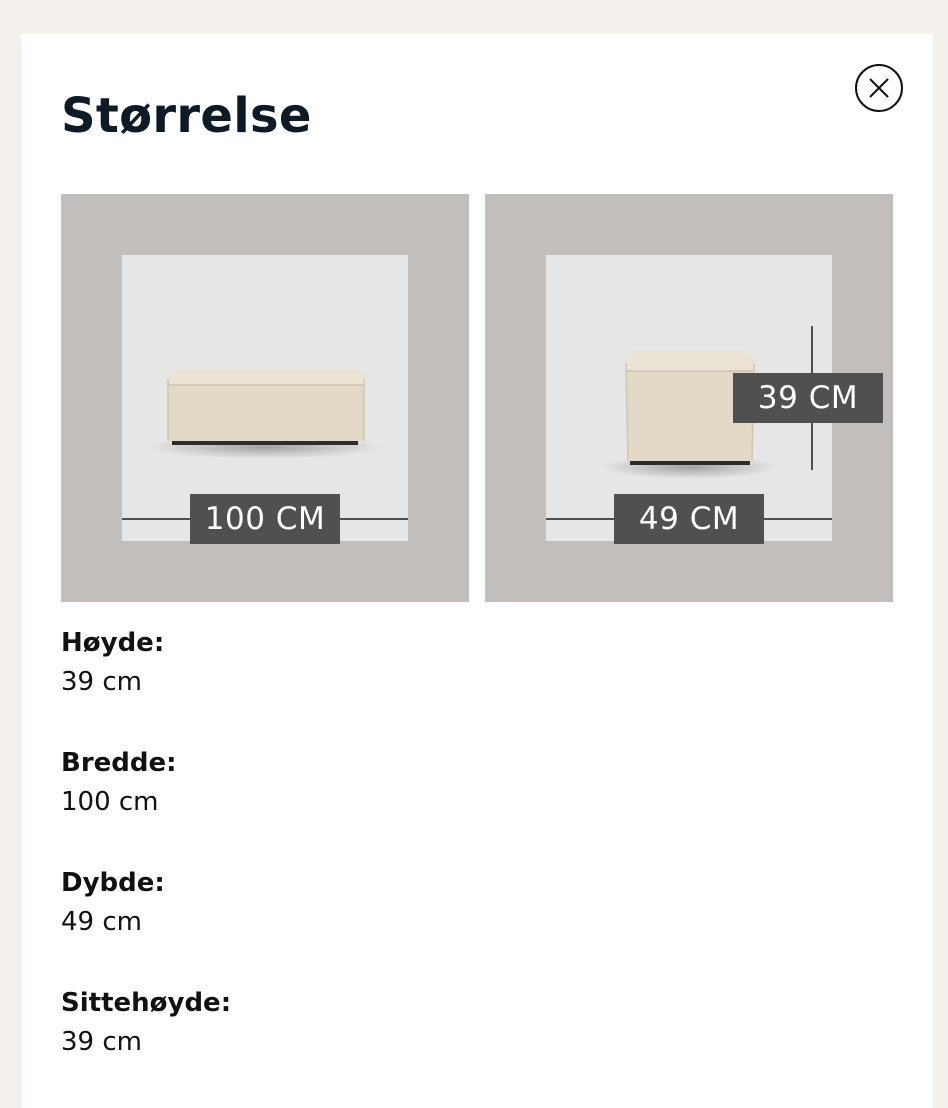 This screenshot has width=948, height=1108. What do you see at coordinates (146, 686) in the screenshot?
I see `spec-height: Høyde: 39 cm` at bounding box center [146, 686].